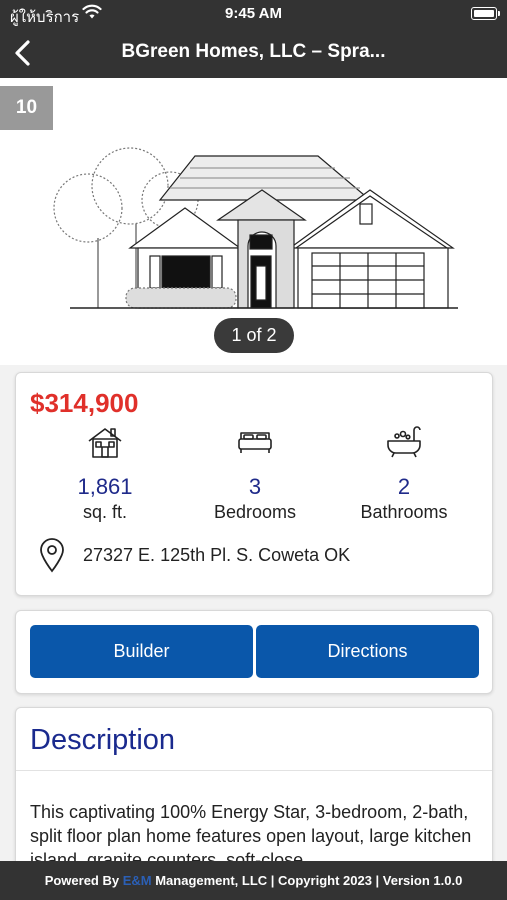 Image resolution: width=507 pixels, height=900 pixels. What do you see at coordinates (52, 555) in the screenshot?
I see `location-pin-icon` at bounding box center [52, 555].